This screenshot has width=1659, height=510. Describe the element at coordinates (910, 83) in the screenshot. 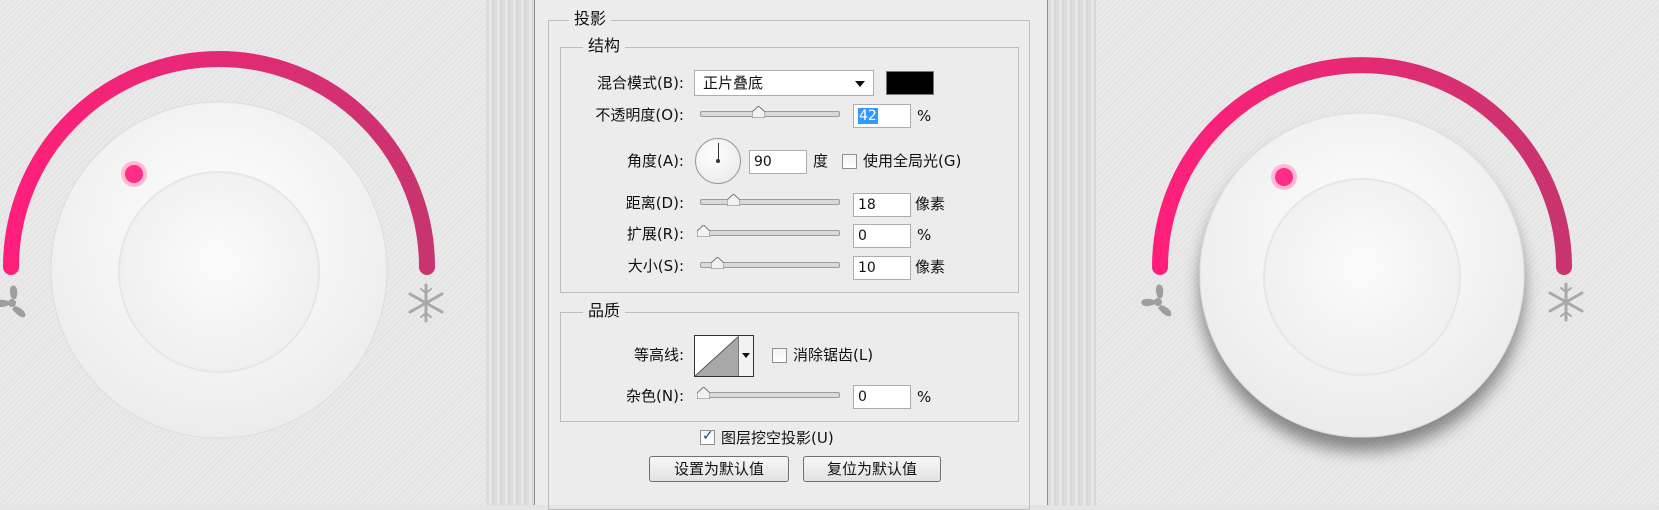

I see `shadow-color-swatch` at that location.